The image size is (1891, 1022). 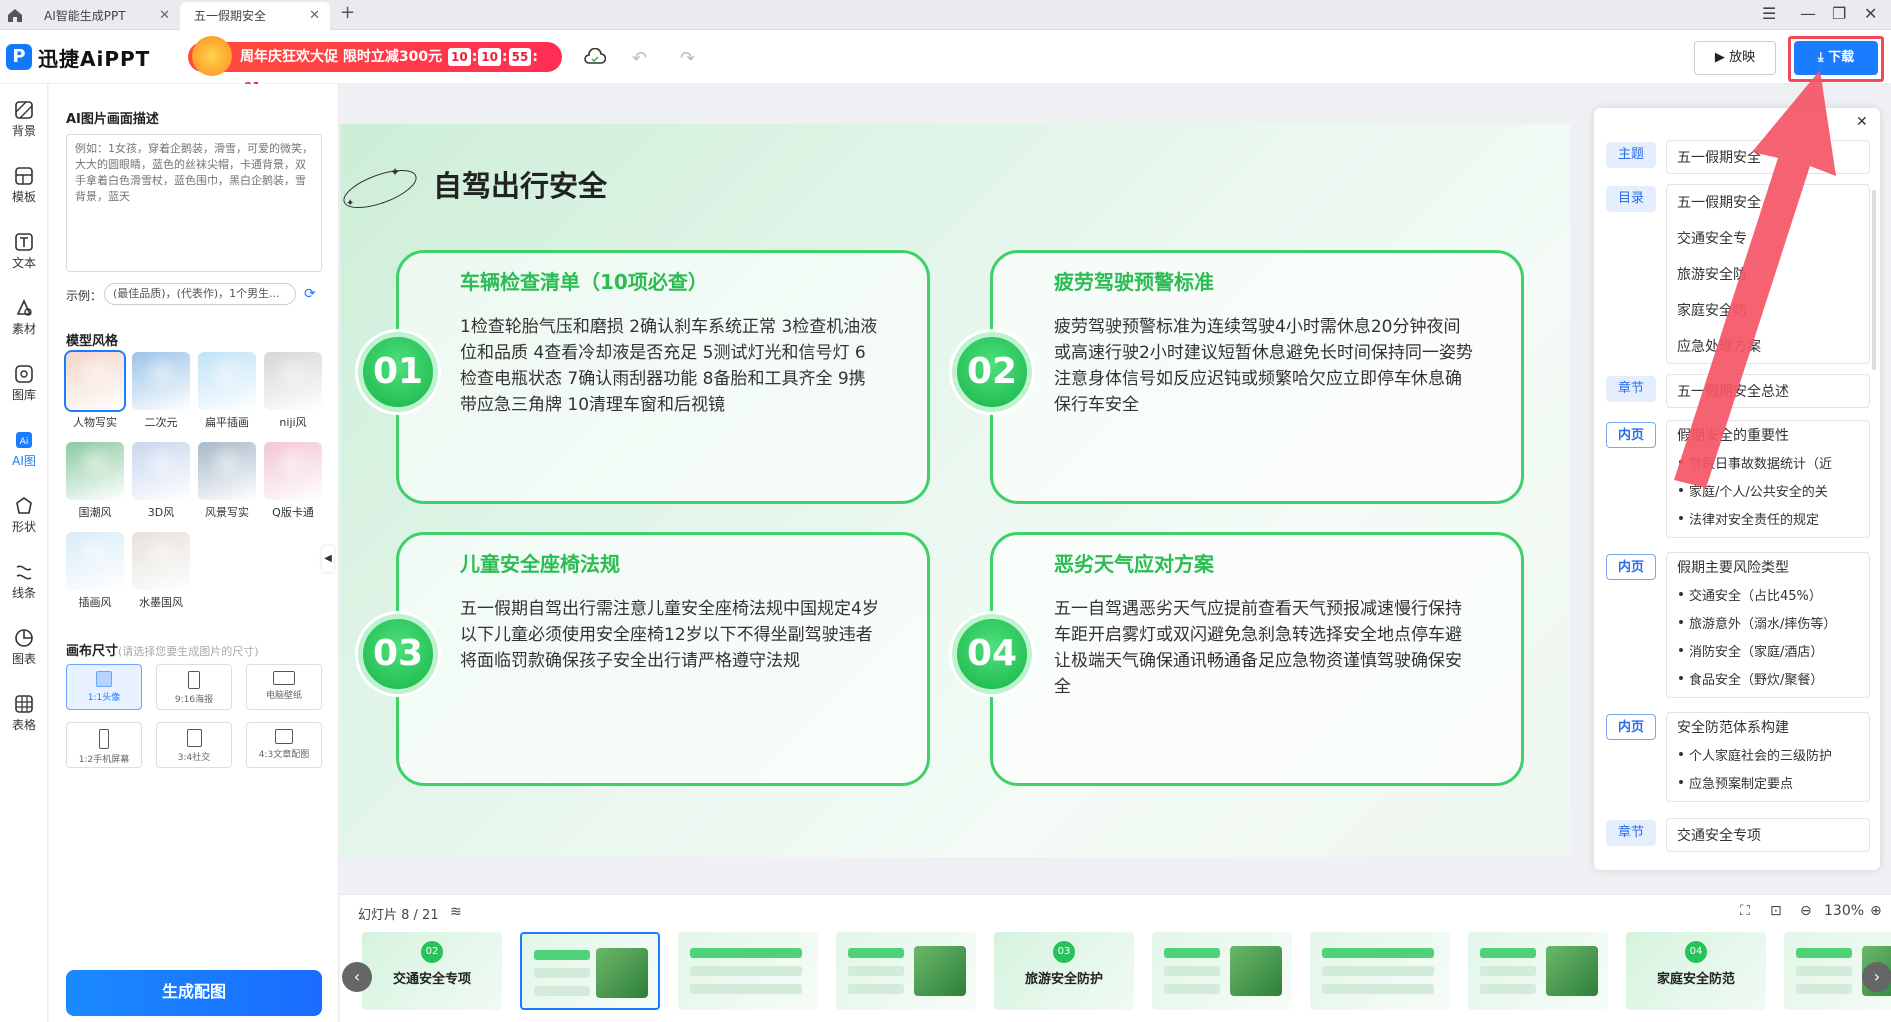 I want to click on restore-icon: ❐, so click(x=1839, y=13).